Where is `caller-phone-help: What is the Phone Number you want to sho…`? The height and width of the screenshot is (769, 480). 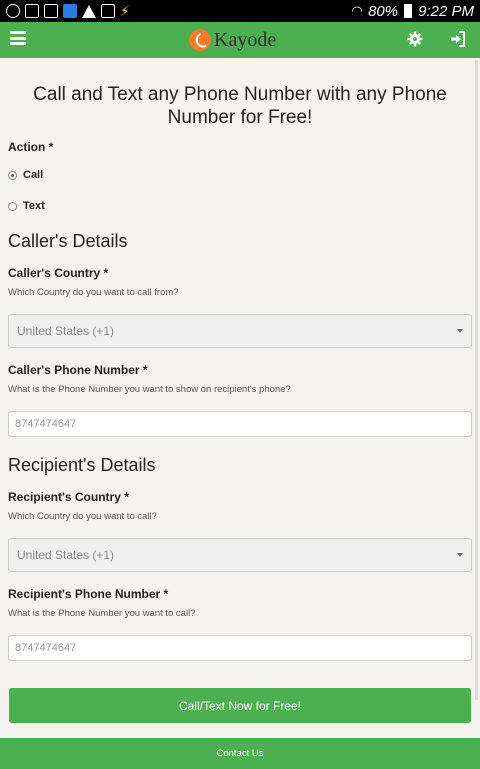 caller-phone-help: What is the Phone Number you want to sho… is located at coordinates (149, 389).